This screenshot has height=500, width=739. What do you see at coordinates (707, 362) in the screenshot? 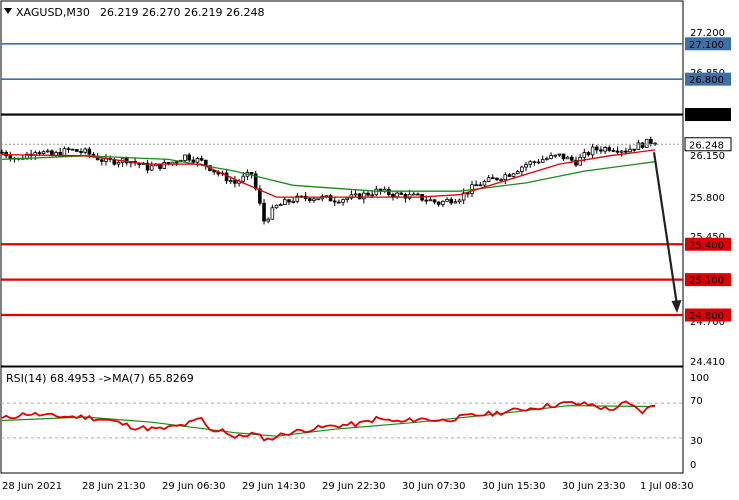
I see `price-tick: 24.410` at bounding box center [707, 362].